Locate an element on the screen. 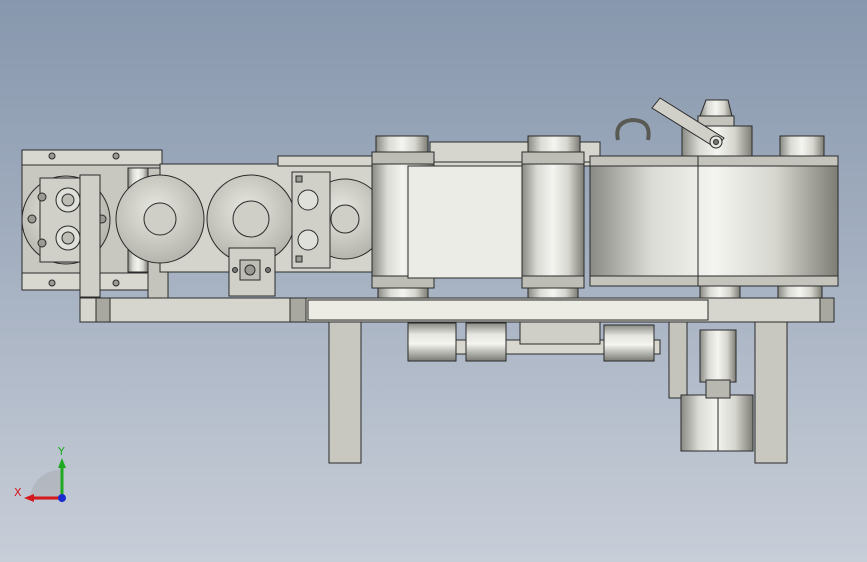 The image size is (867, 562). y-axis-label: Y is located at coordinates (61, 451).